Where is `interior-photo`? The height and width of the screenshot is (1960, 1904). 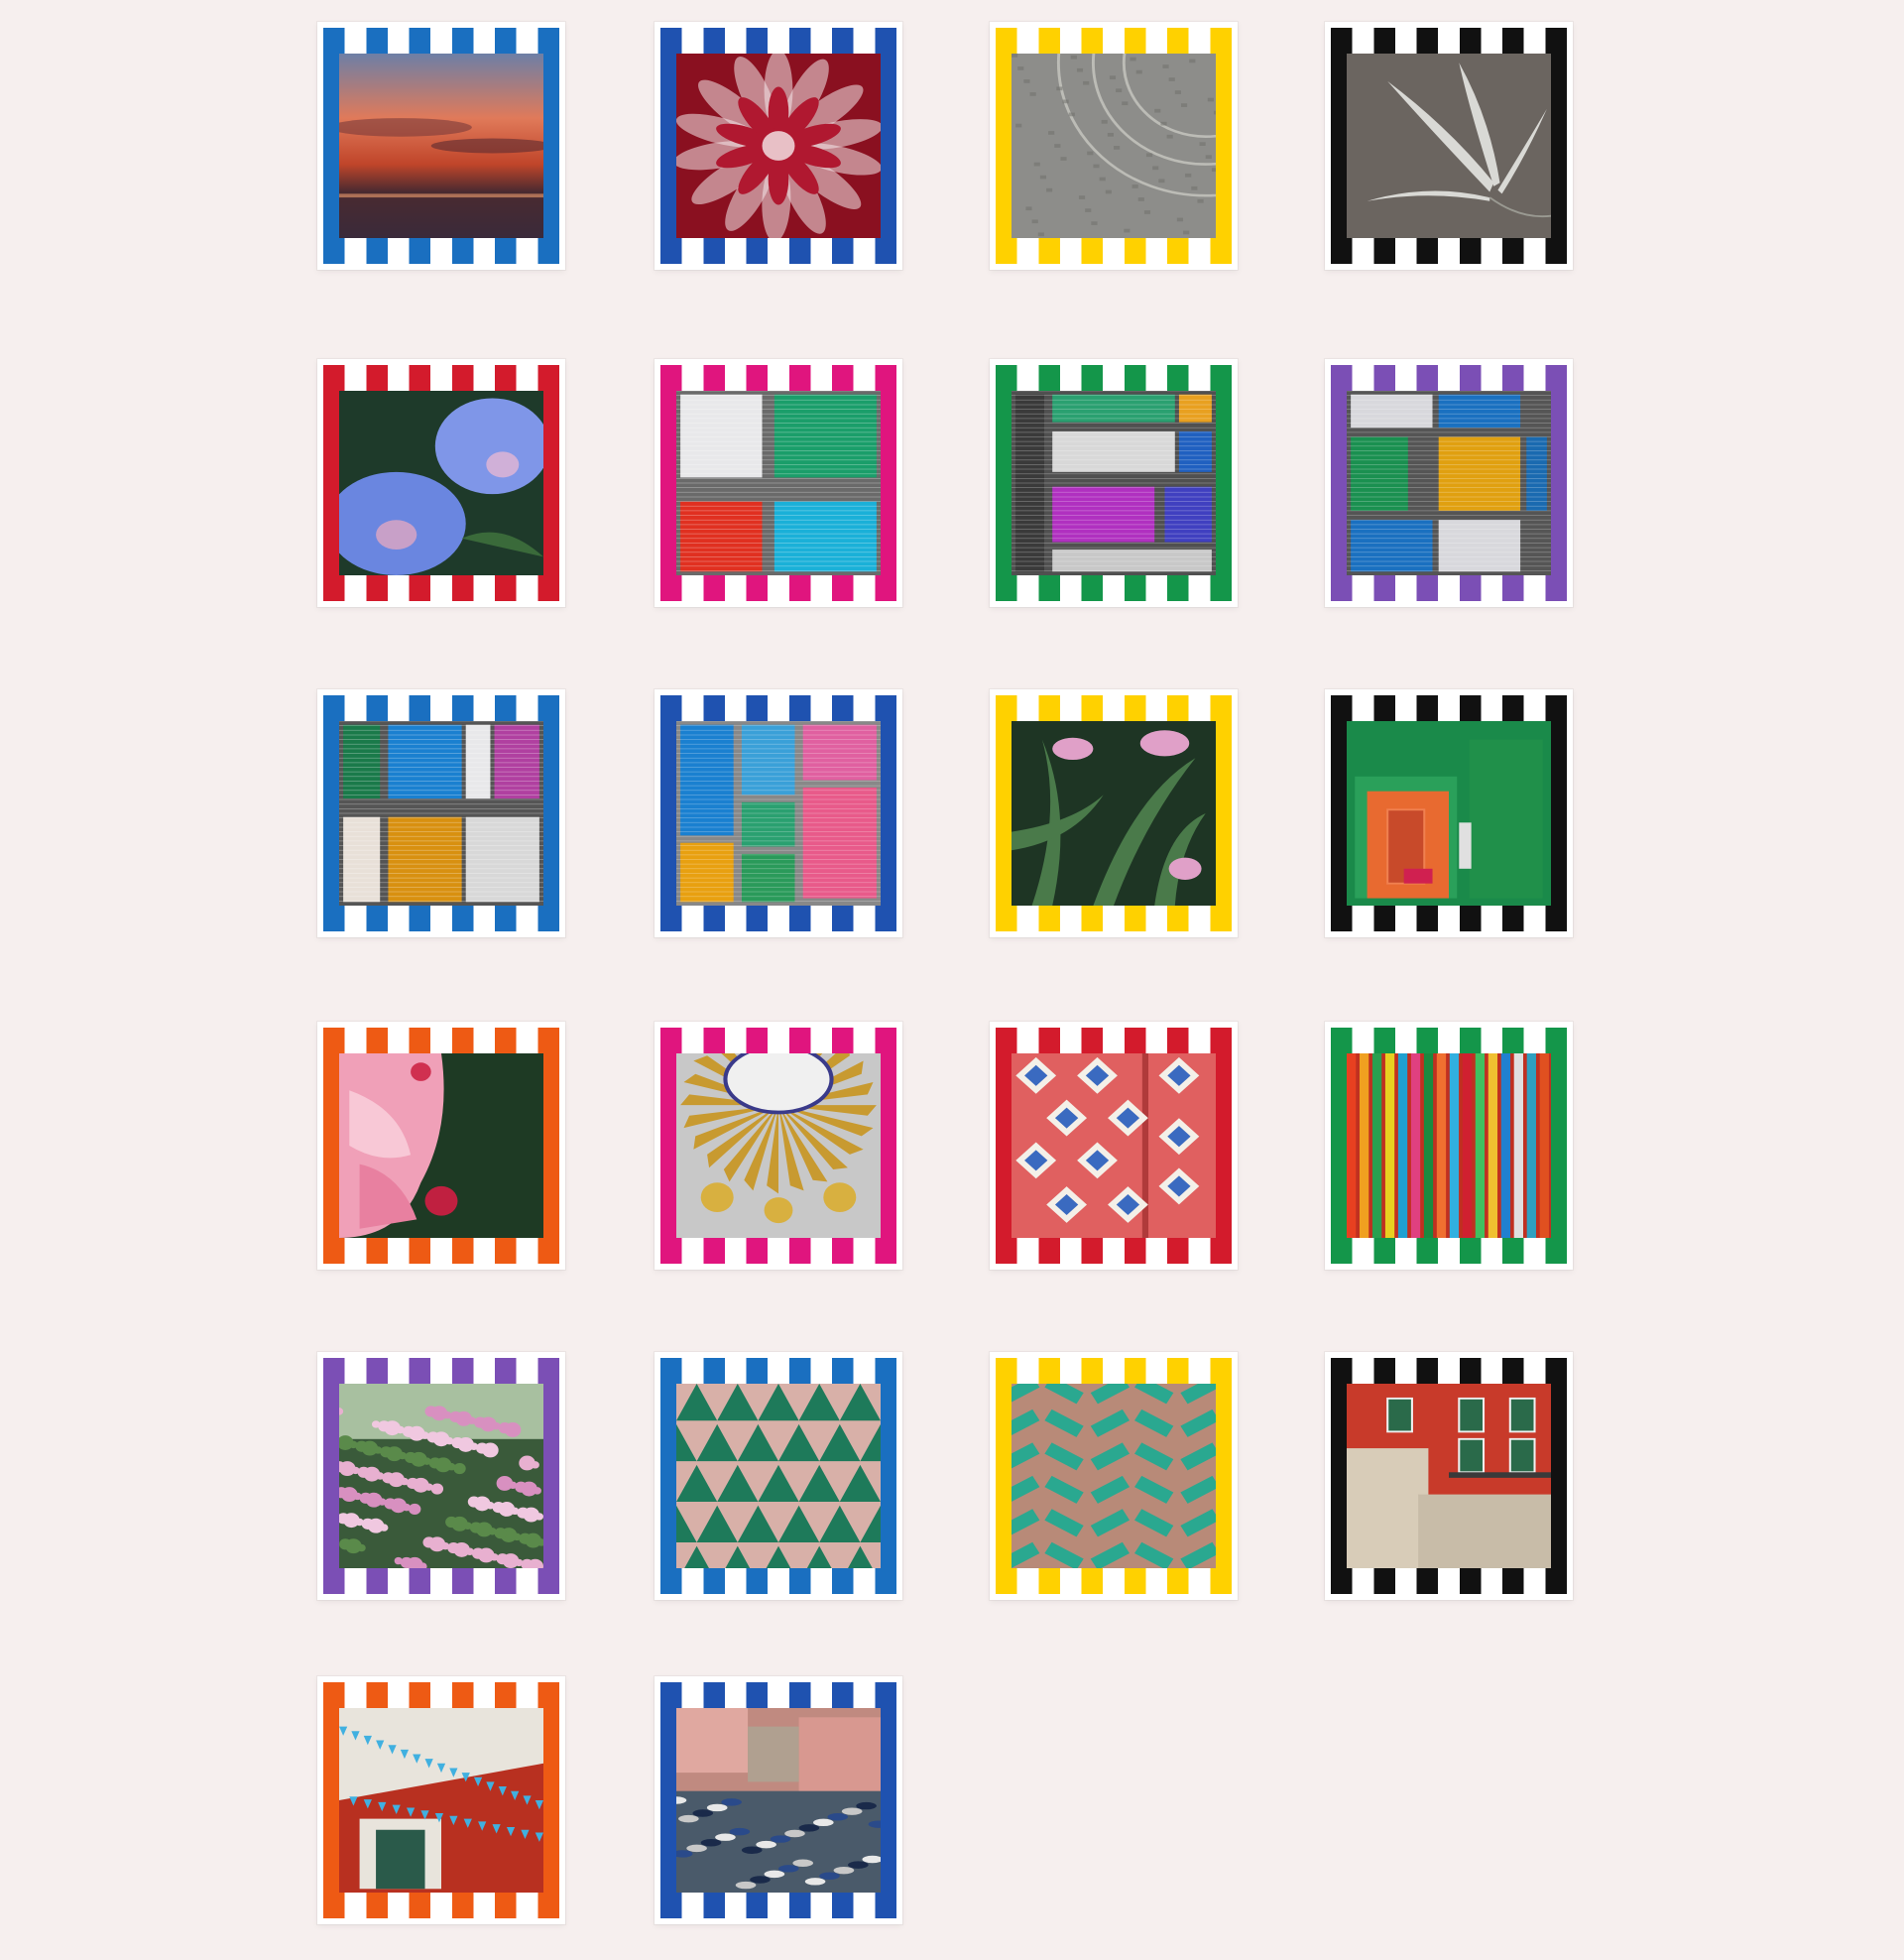 interior-photo is located at coordinates (1449, 814).